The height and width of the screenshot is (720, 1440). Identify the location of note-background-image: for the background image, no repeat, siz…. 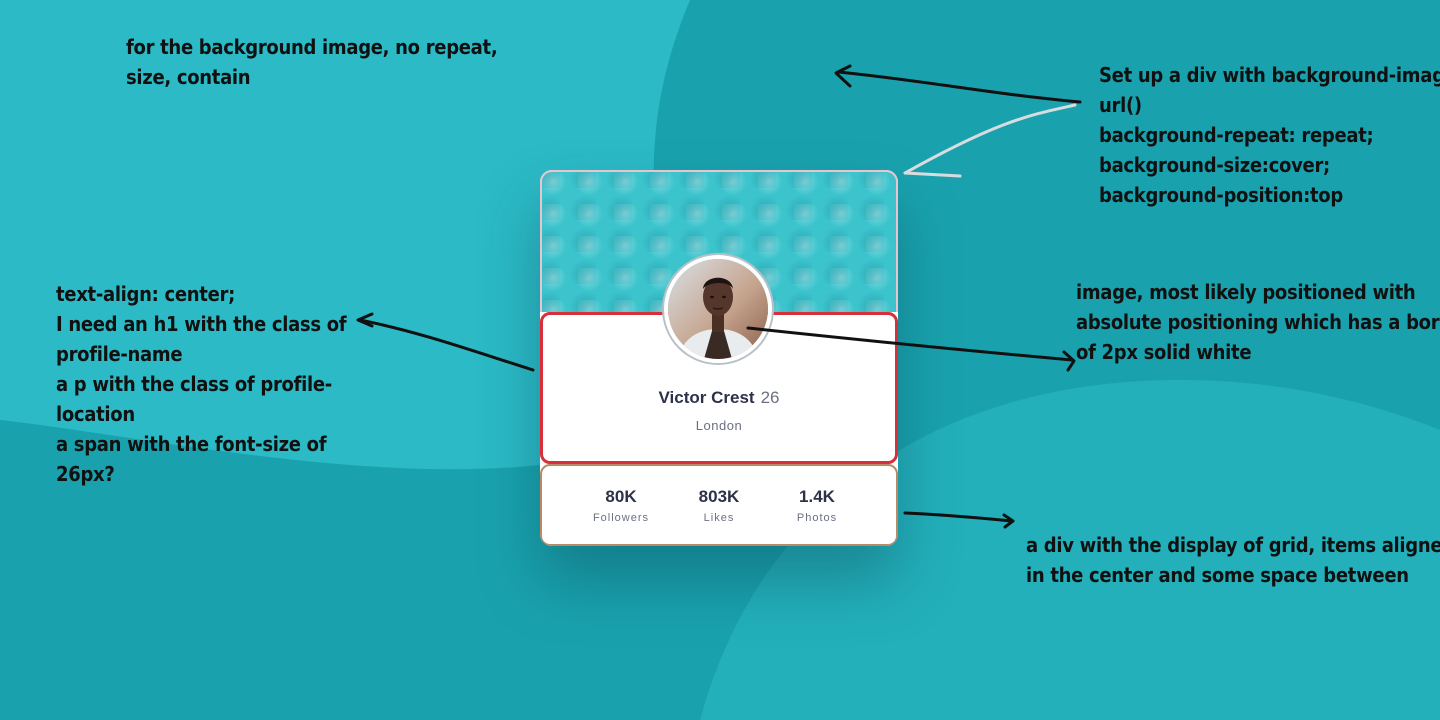
(312, 62).